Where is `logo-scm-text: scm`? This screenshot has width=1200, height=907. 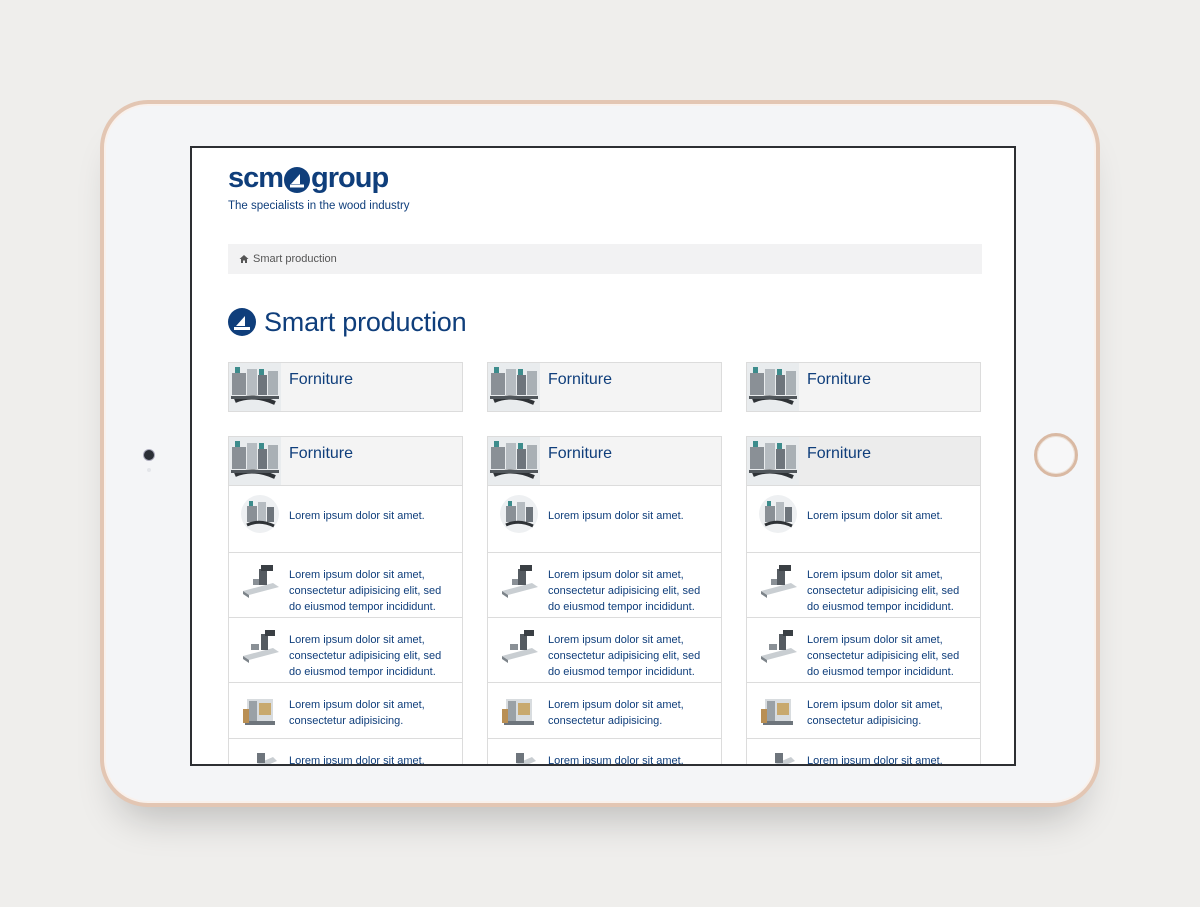
logo-scm-text: scm is located at coordinates (256, 178).